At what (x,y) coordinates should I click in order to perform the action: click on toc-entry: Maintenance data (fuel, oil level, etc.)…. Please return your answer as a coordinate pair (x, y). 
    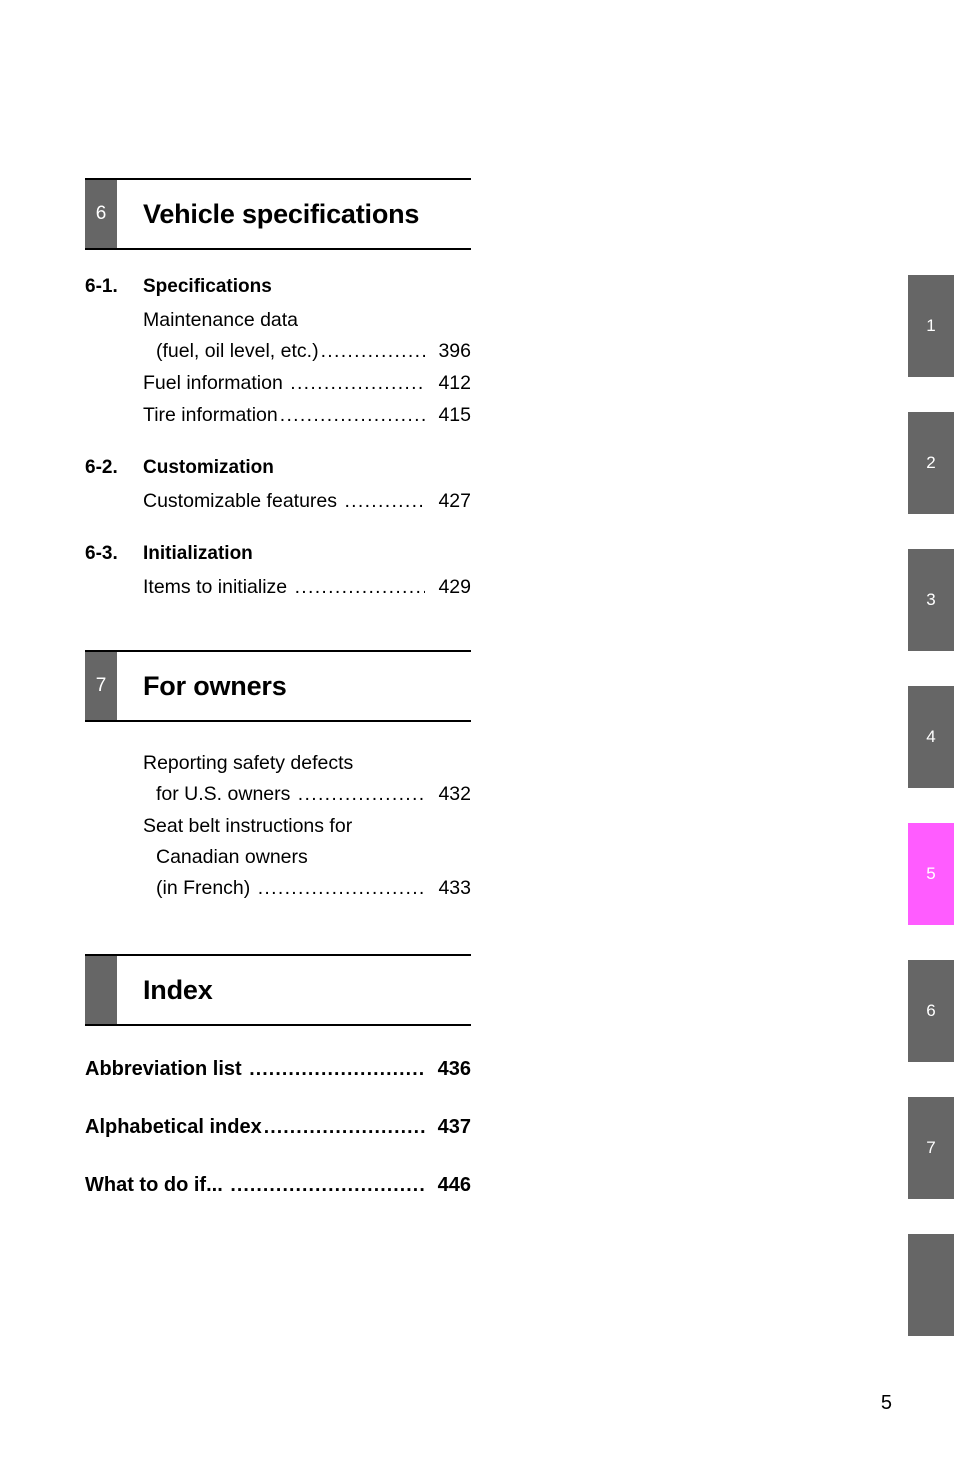
    Looking at the image, I should click on (278, 336).